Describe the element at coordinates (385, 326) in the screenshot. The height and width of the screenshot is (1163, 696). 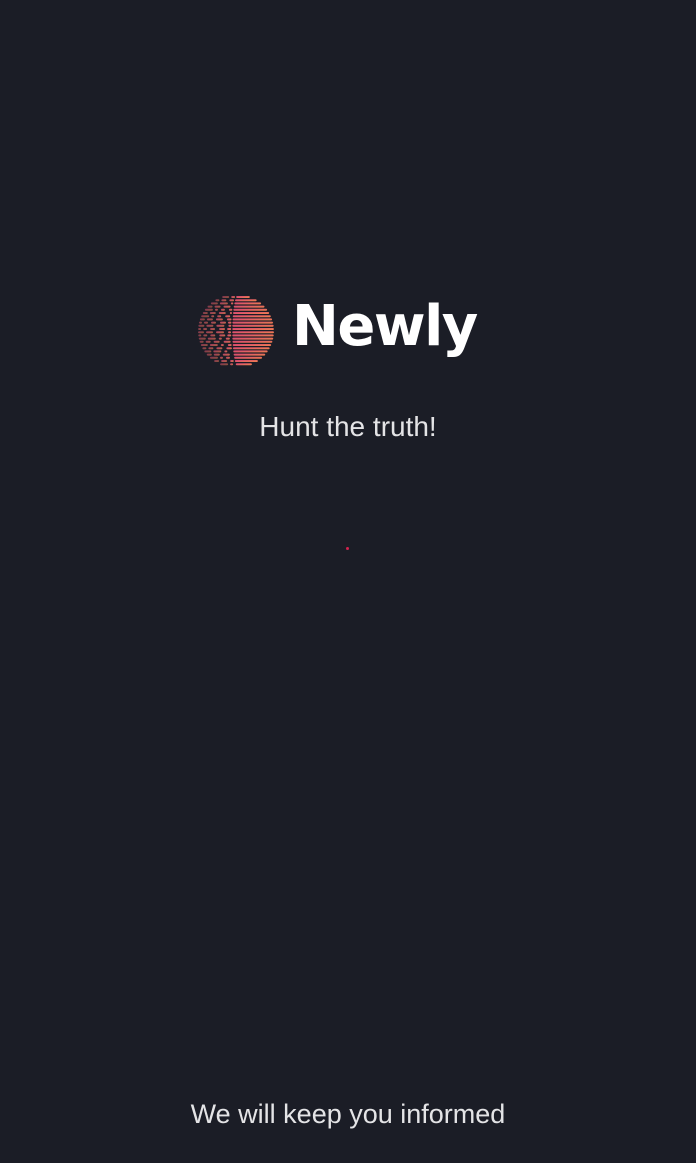
I see `brand-name: Newly` at that location.